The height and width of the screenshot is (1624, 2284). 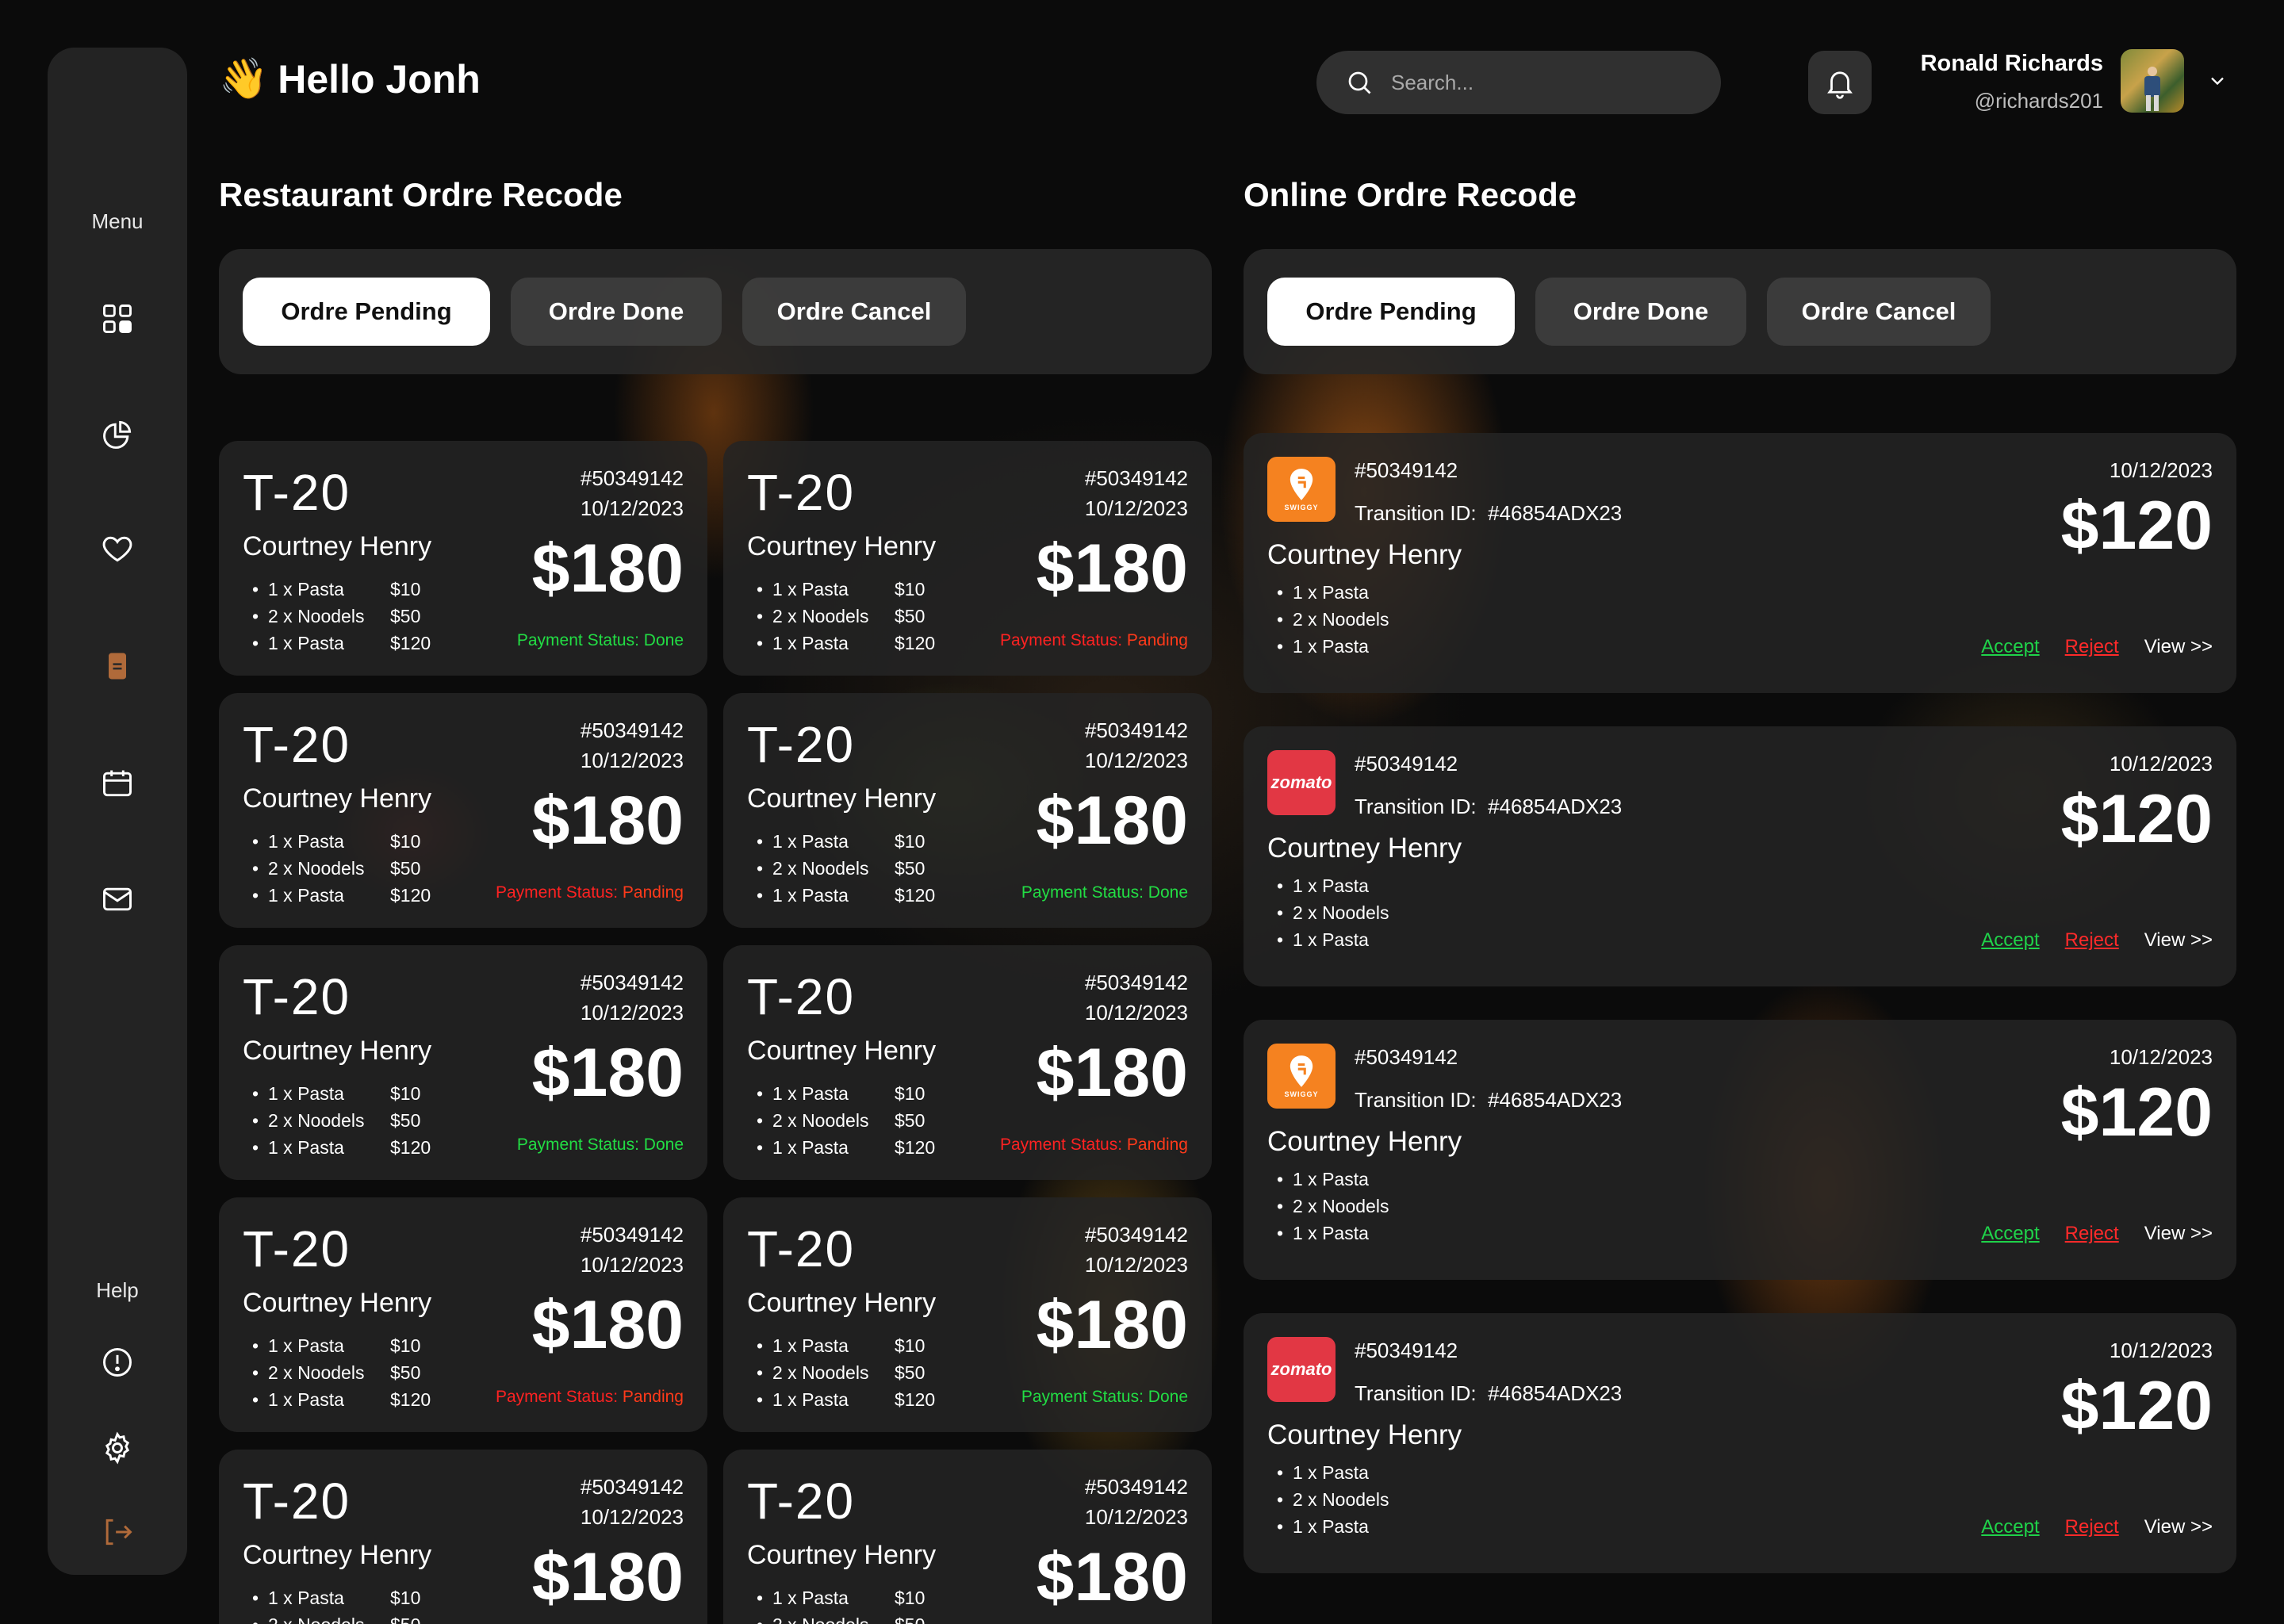 What do you see at coordinates (117, 666) in the screenshot?
I see `order-note-icon` at bounding box center [117, 666].